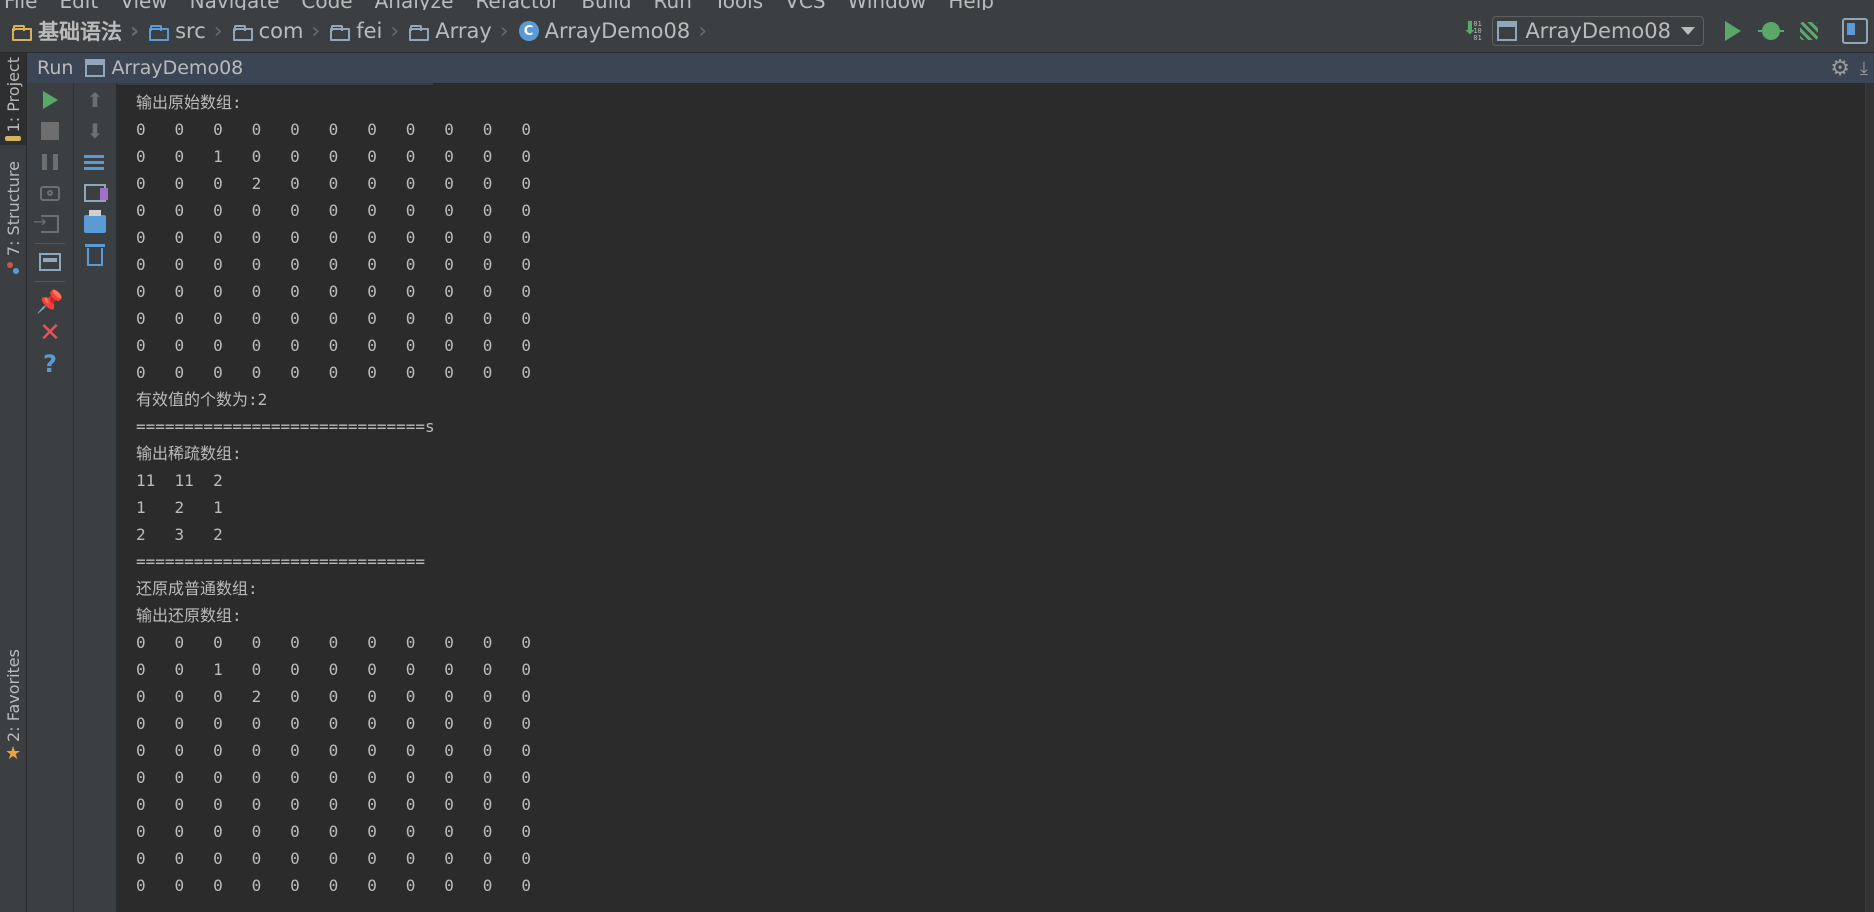 This screenshot has height=912, width=1874. I want to click on run-panel-title: Run ArrayDemo08, so click(140, 68).